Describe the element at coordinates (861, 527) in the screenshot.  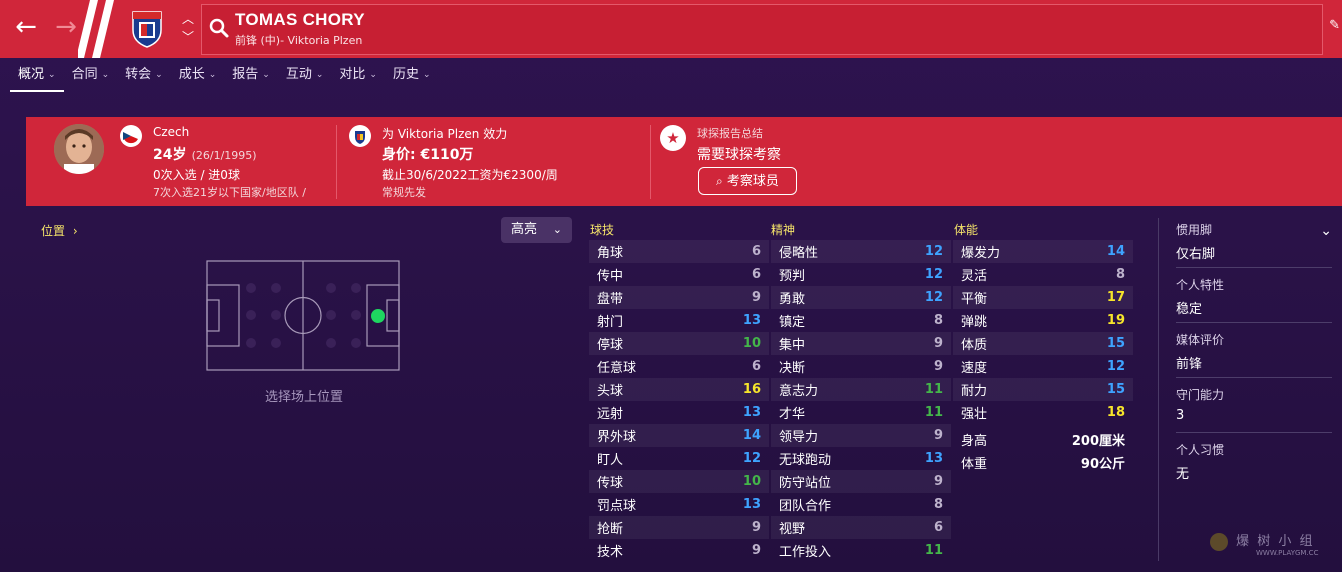
I see `attribute-row: 视野 6` at that location.